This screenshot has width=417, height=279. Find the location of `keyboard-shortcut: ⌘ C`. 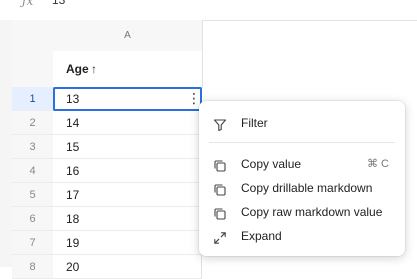

keyboard-shortcut: ⌘ C is located at coordinates (378, 164).